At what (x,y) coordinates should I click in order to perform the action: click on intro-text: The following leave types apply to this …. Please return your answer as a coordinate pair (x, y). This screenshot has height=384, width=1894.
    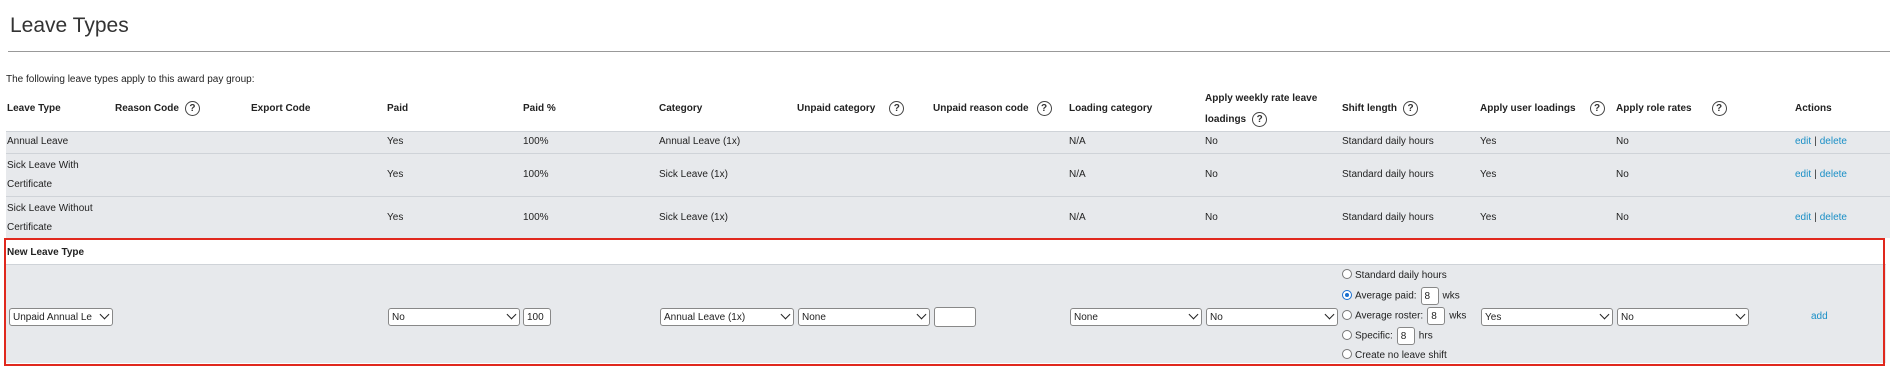
    Looking at the image, I should click on (130, 79).